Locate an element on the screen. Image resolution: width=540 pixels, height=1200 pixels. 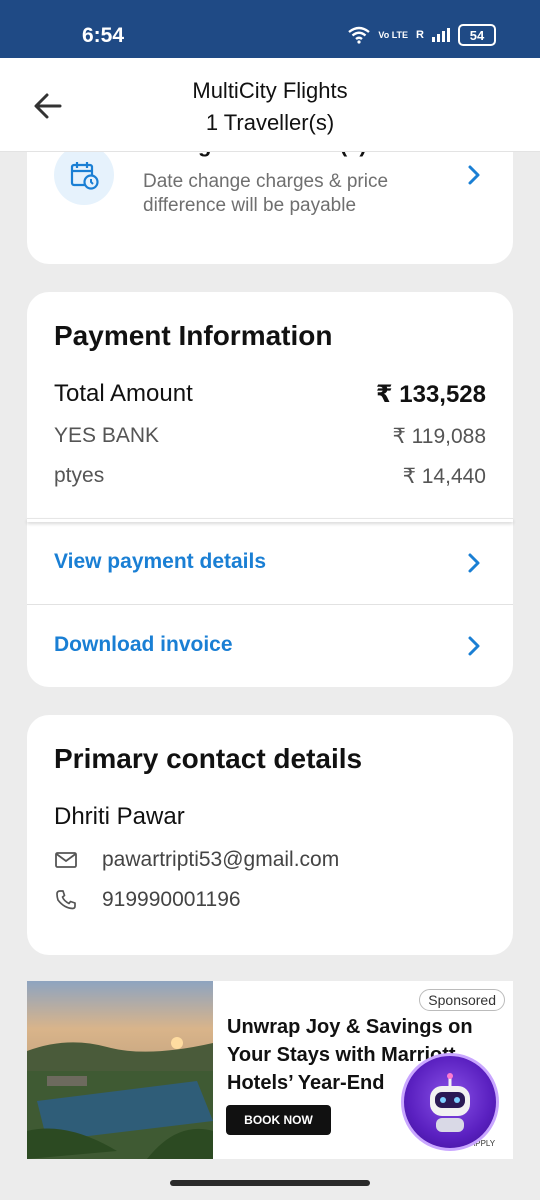
contact-email-row: pawartripti53@gmail.com is located at coordinates (196, 860).